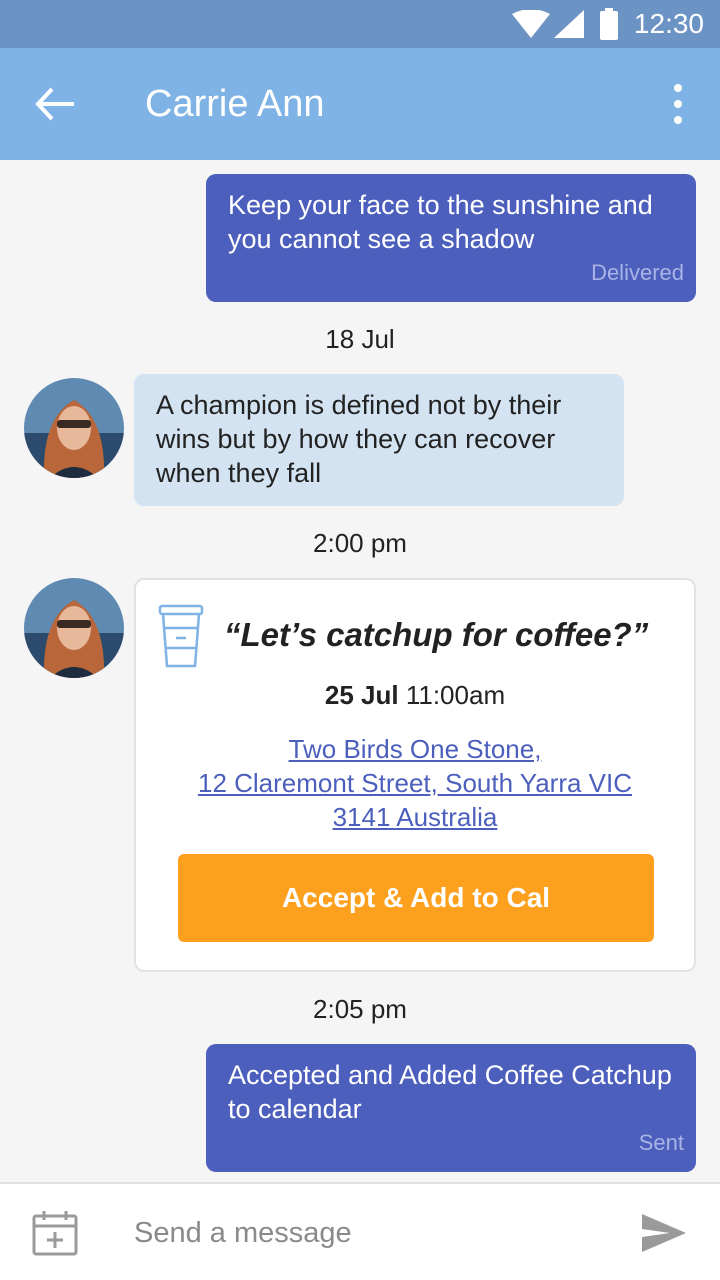 This screenshot has height=1280, width=720. I want to click on coffee-cup-icon, so click(181, 636).